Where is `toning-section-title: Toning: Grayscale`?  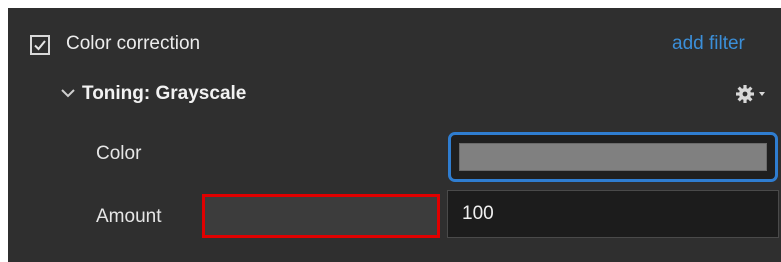
toning-section-title: Toning: Grayscale is located at coordinates (164, 94).